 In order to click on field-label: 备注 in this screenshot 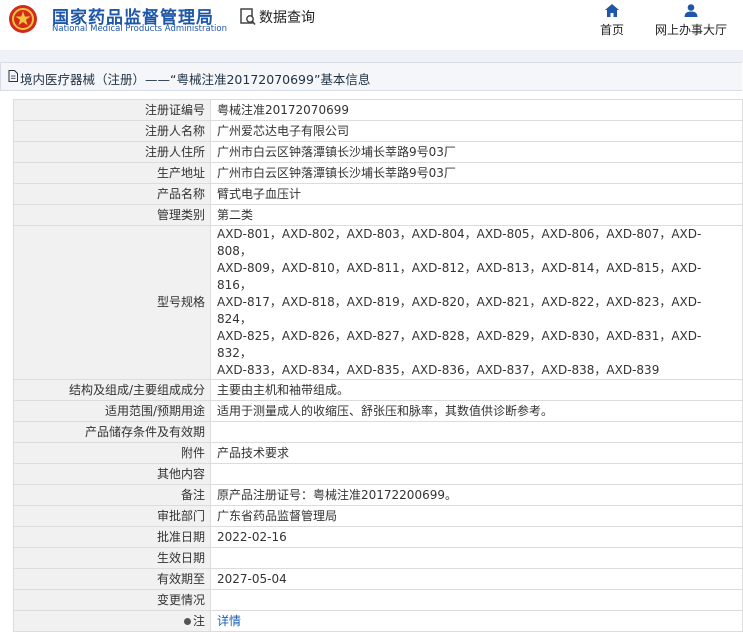, I will do `click(112, 495)`.